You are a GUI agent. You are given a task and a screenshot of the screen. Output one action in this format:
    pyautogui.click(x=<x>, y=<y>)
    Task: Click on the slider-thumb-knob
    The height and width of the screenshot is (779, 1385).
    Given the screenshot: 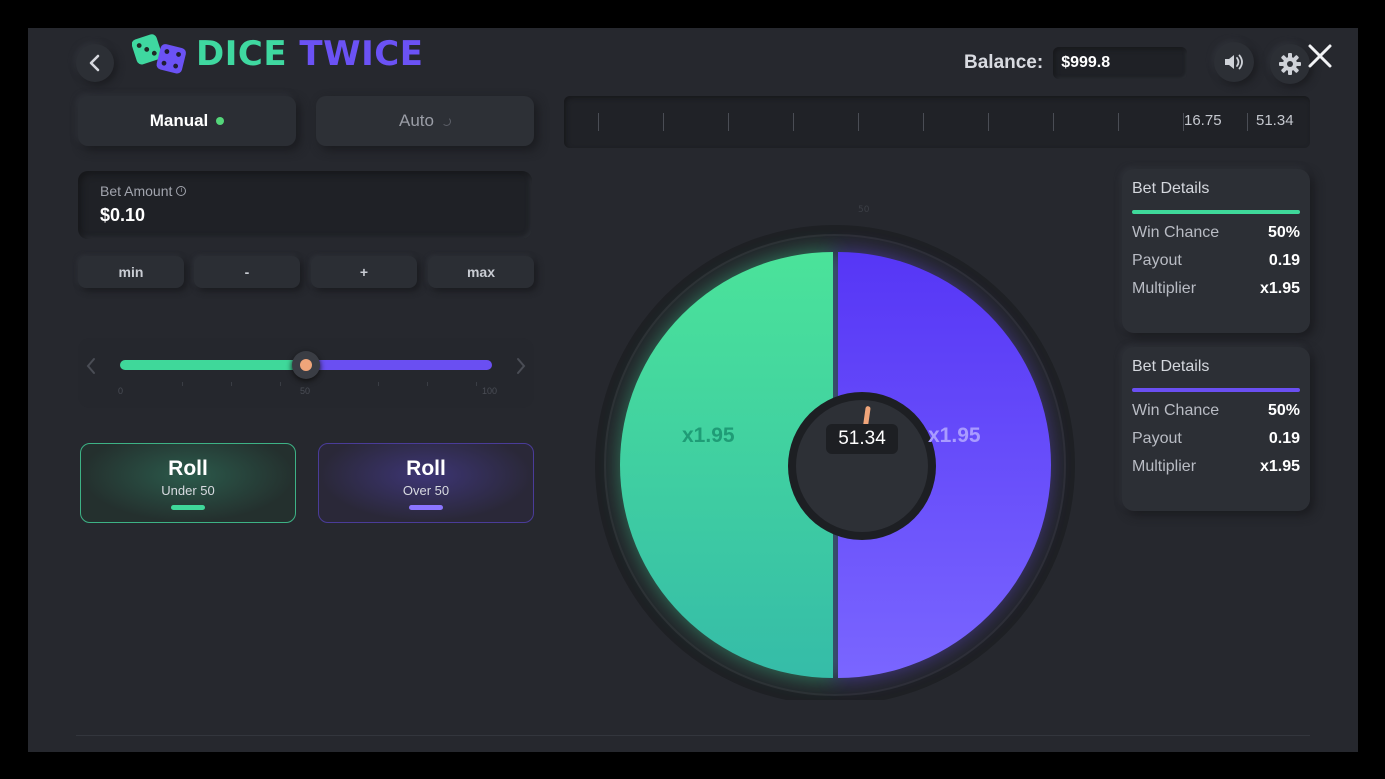 What is the action you would take?
    pyautogui.click(x=306, y=365)
    